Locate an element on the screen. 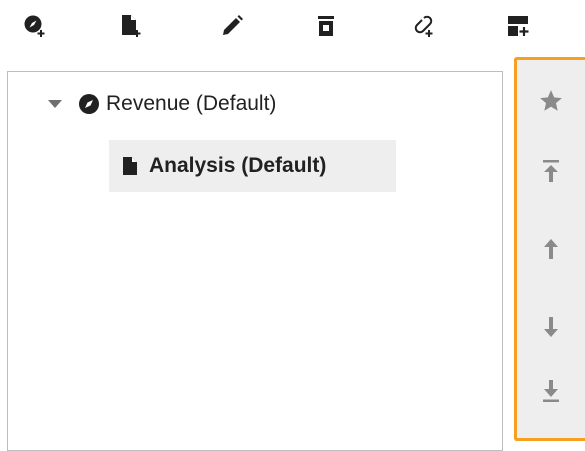 Image resolution: width=585 pixels, height=451 pixels. move-up-icon is located at coordinates (551, 249).